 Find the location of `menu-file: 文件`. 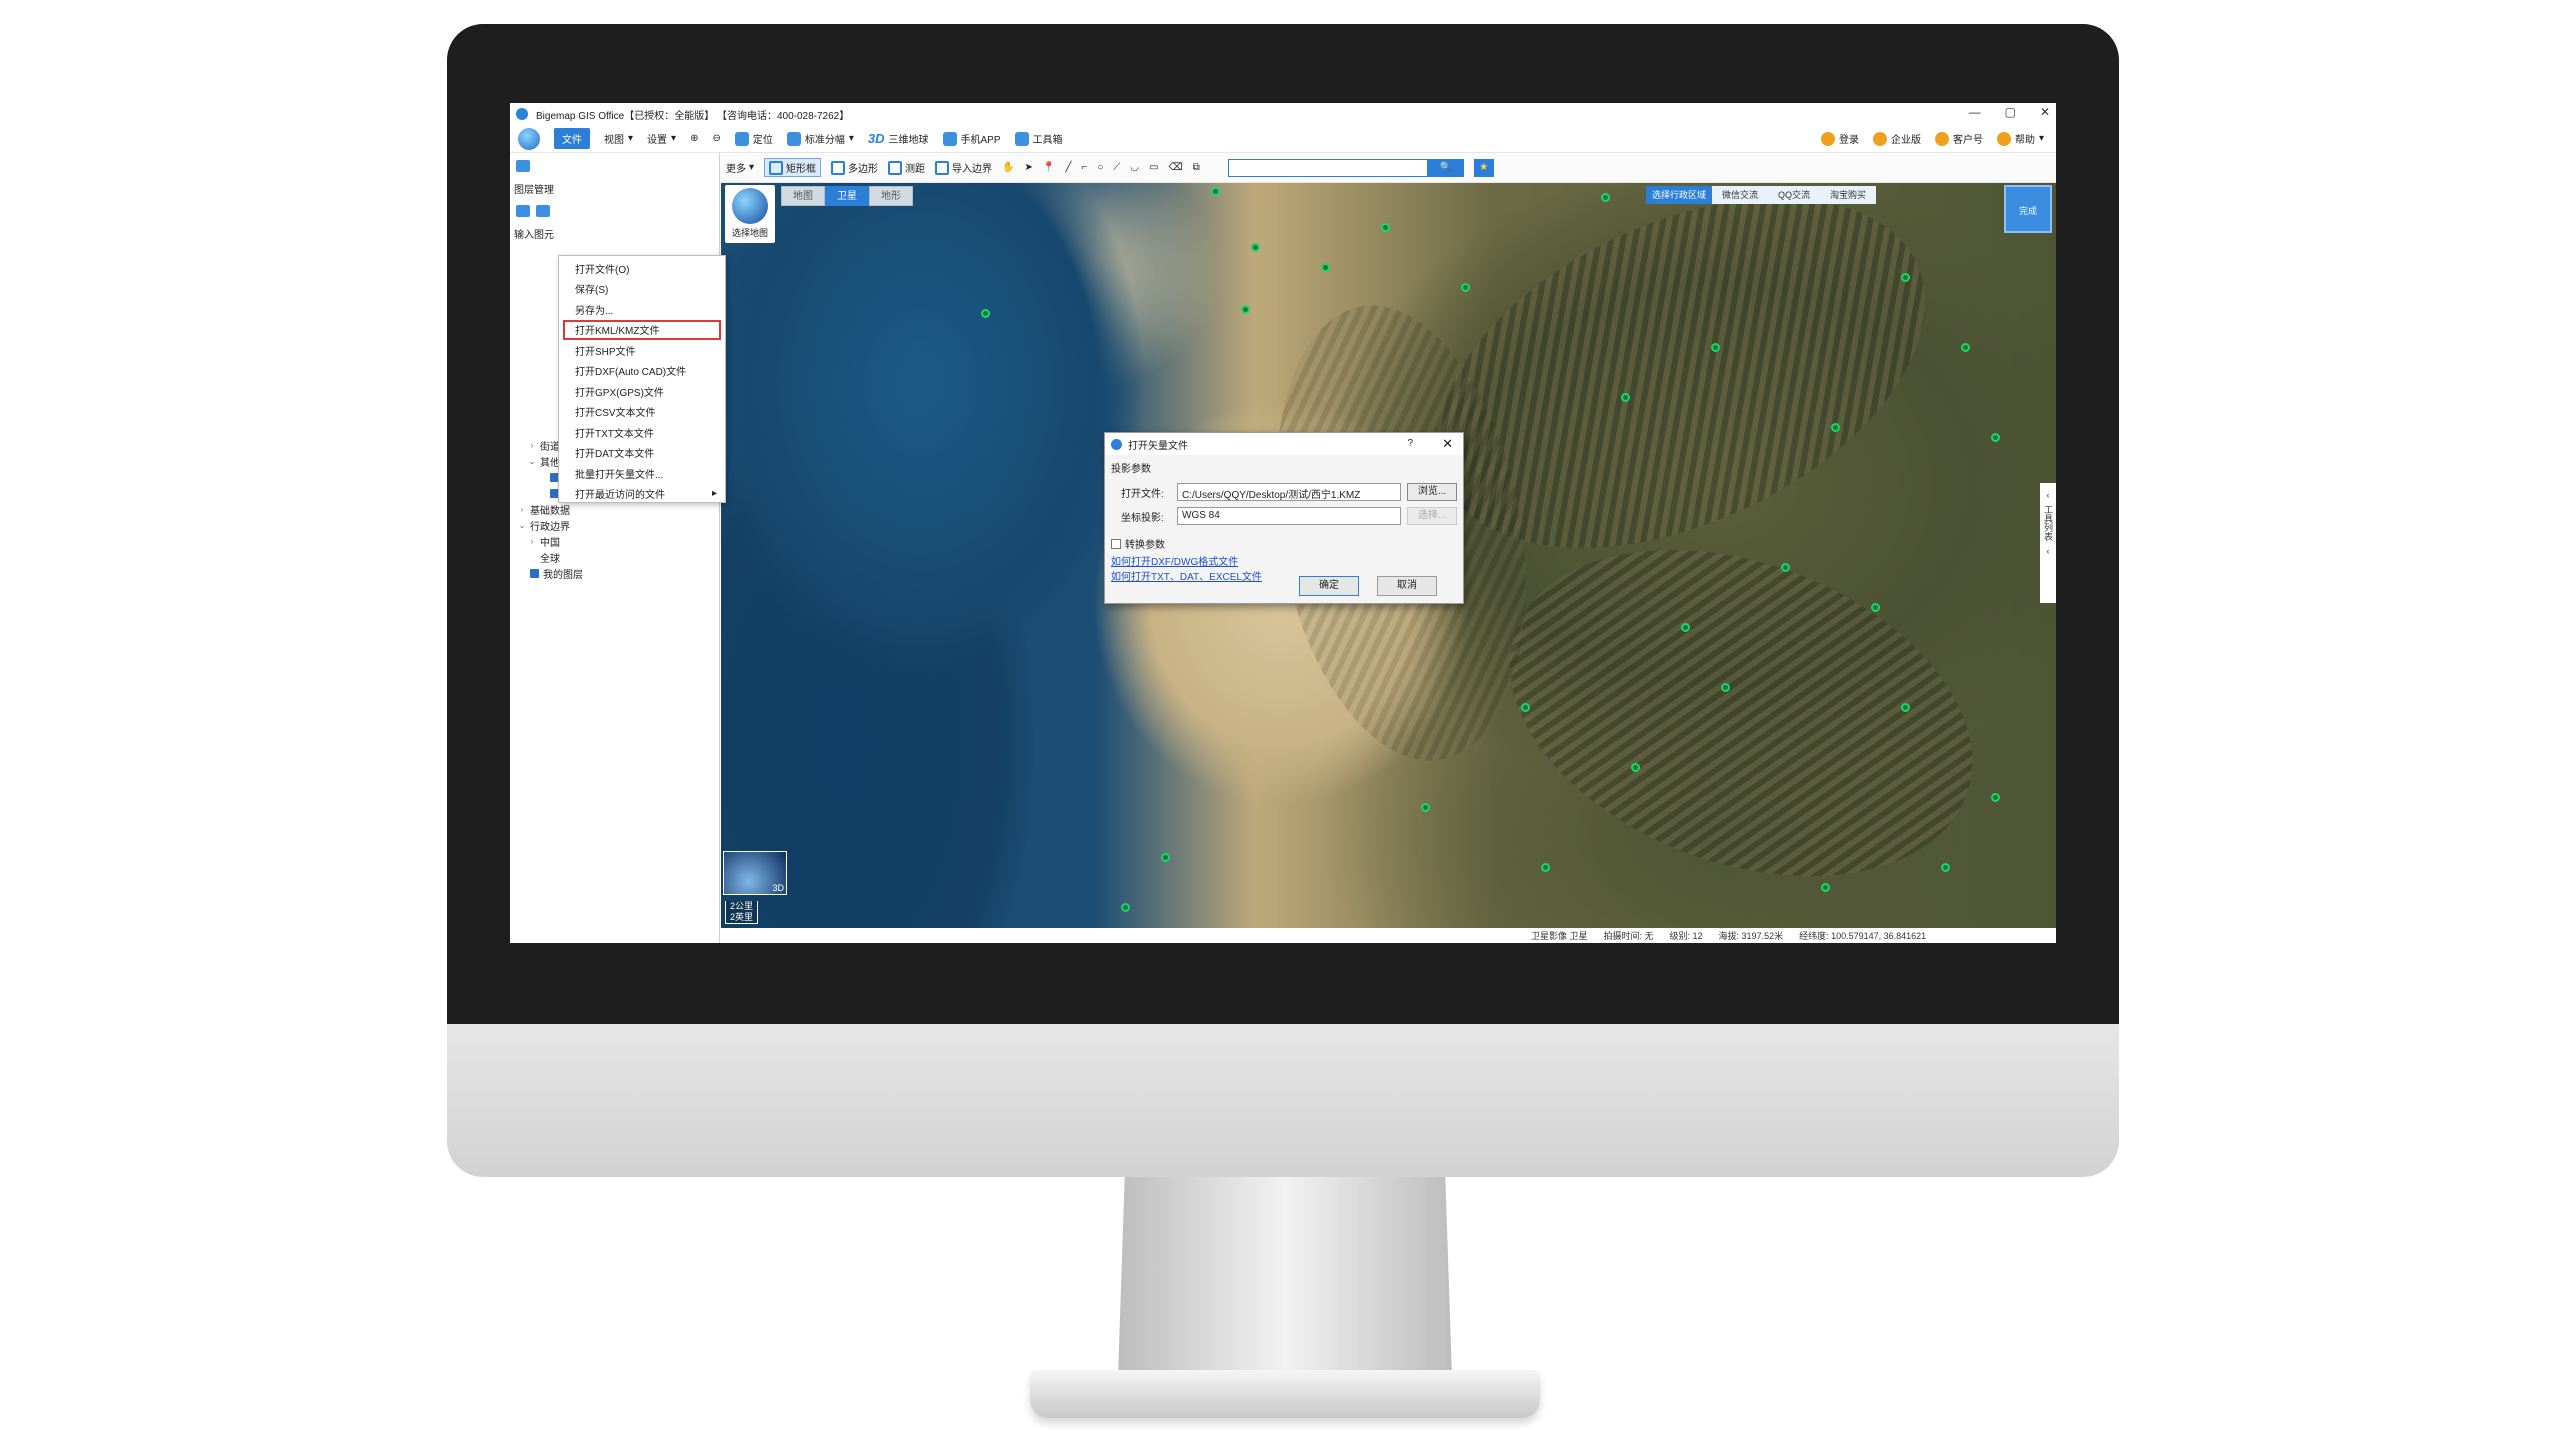

menu-file: 文件 is located at coordinates (572, 138).